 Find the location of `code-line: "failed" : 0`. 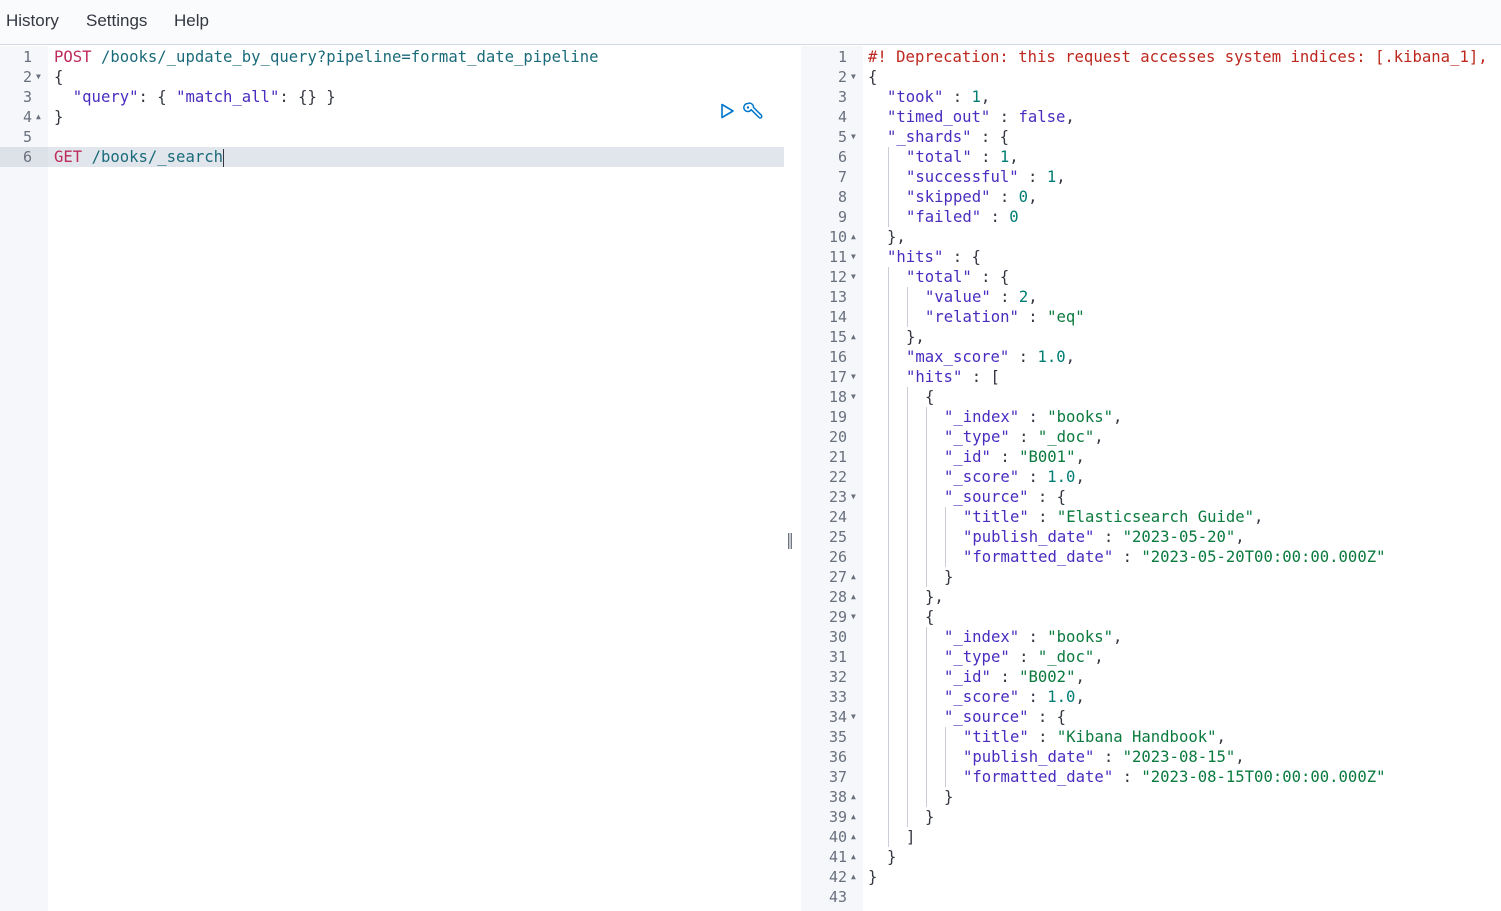

code-line: "failed" : 0 is located at coordinates (962, 217).